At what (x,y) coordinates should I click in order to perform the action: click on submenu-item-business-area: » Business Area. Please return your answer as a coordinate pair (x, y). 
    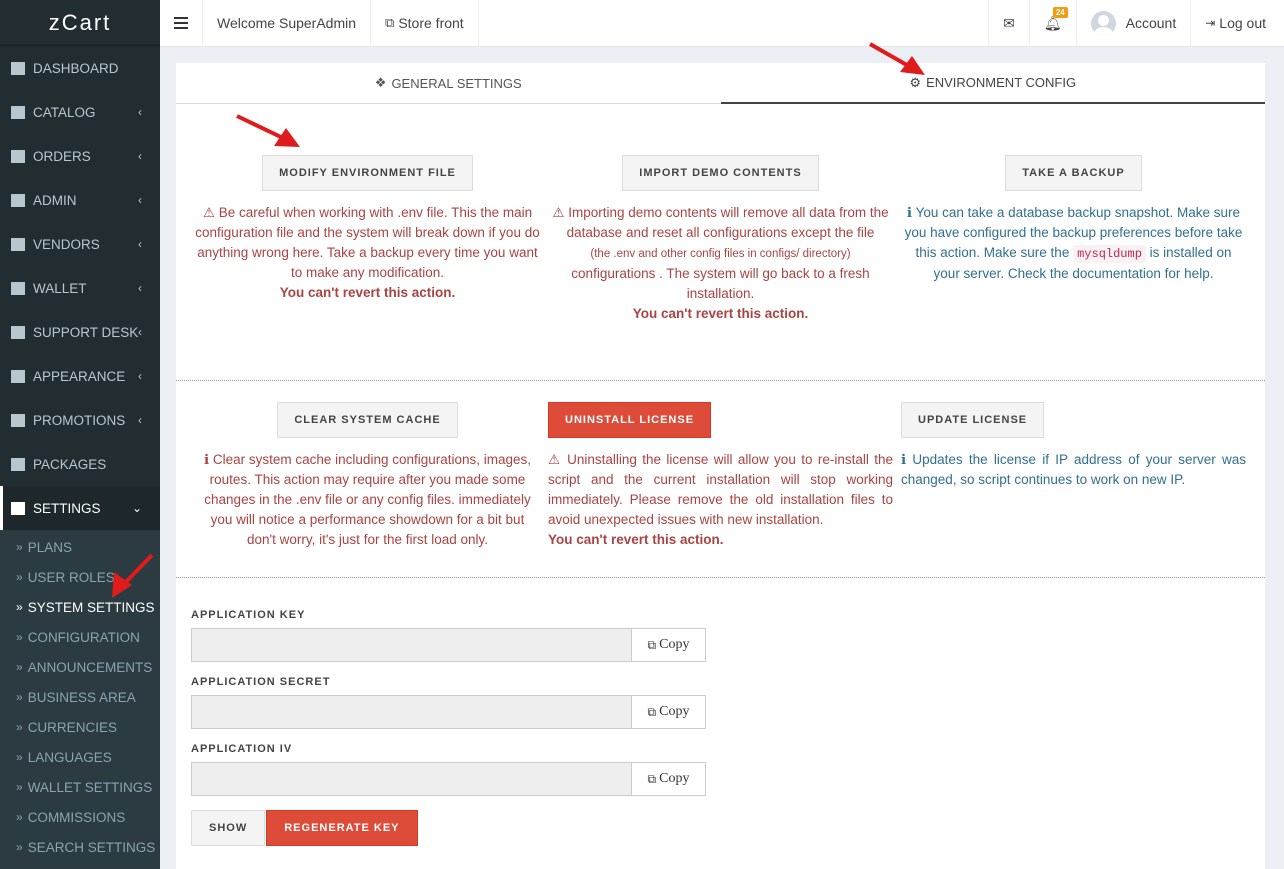
    Looking at the image, I should click on (80, 697).